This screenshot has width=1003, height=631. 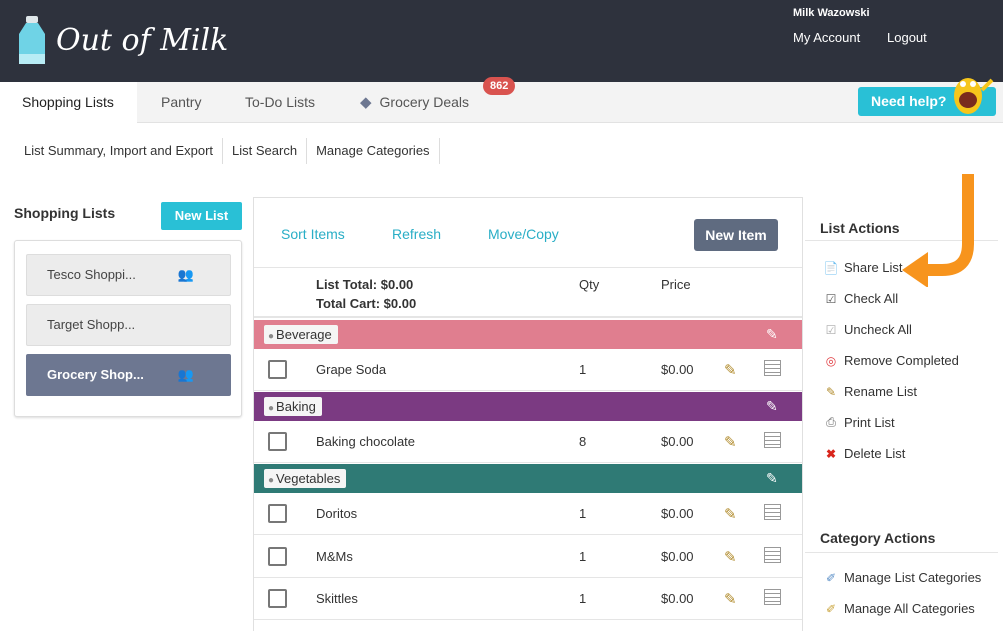 What do you see at coordinates (528, 334) in the screenshot?
I see `category-header: ● Beverage ✎` at bounding box center [528, 334].